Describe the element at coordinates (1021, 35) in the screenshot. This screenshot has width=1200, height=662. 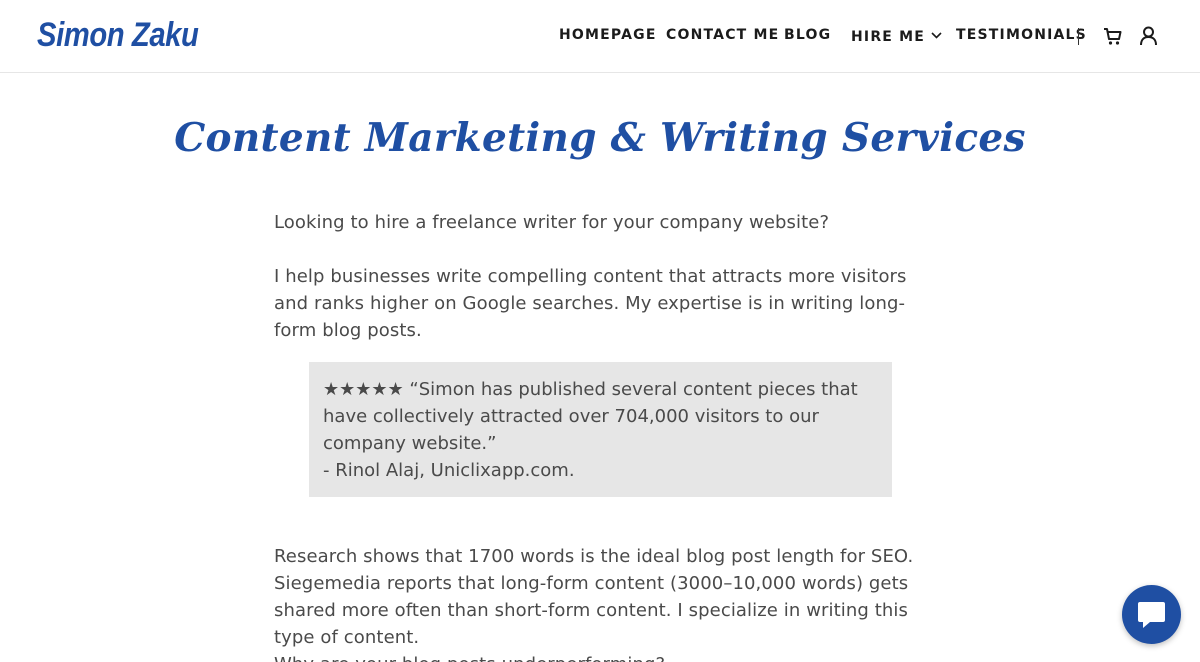
I see `nav-testimonials: TESTIMONIALS` at that location.